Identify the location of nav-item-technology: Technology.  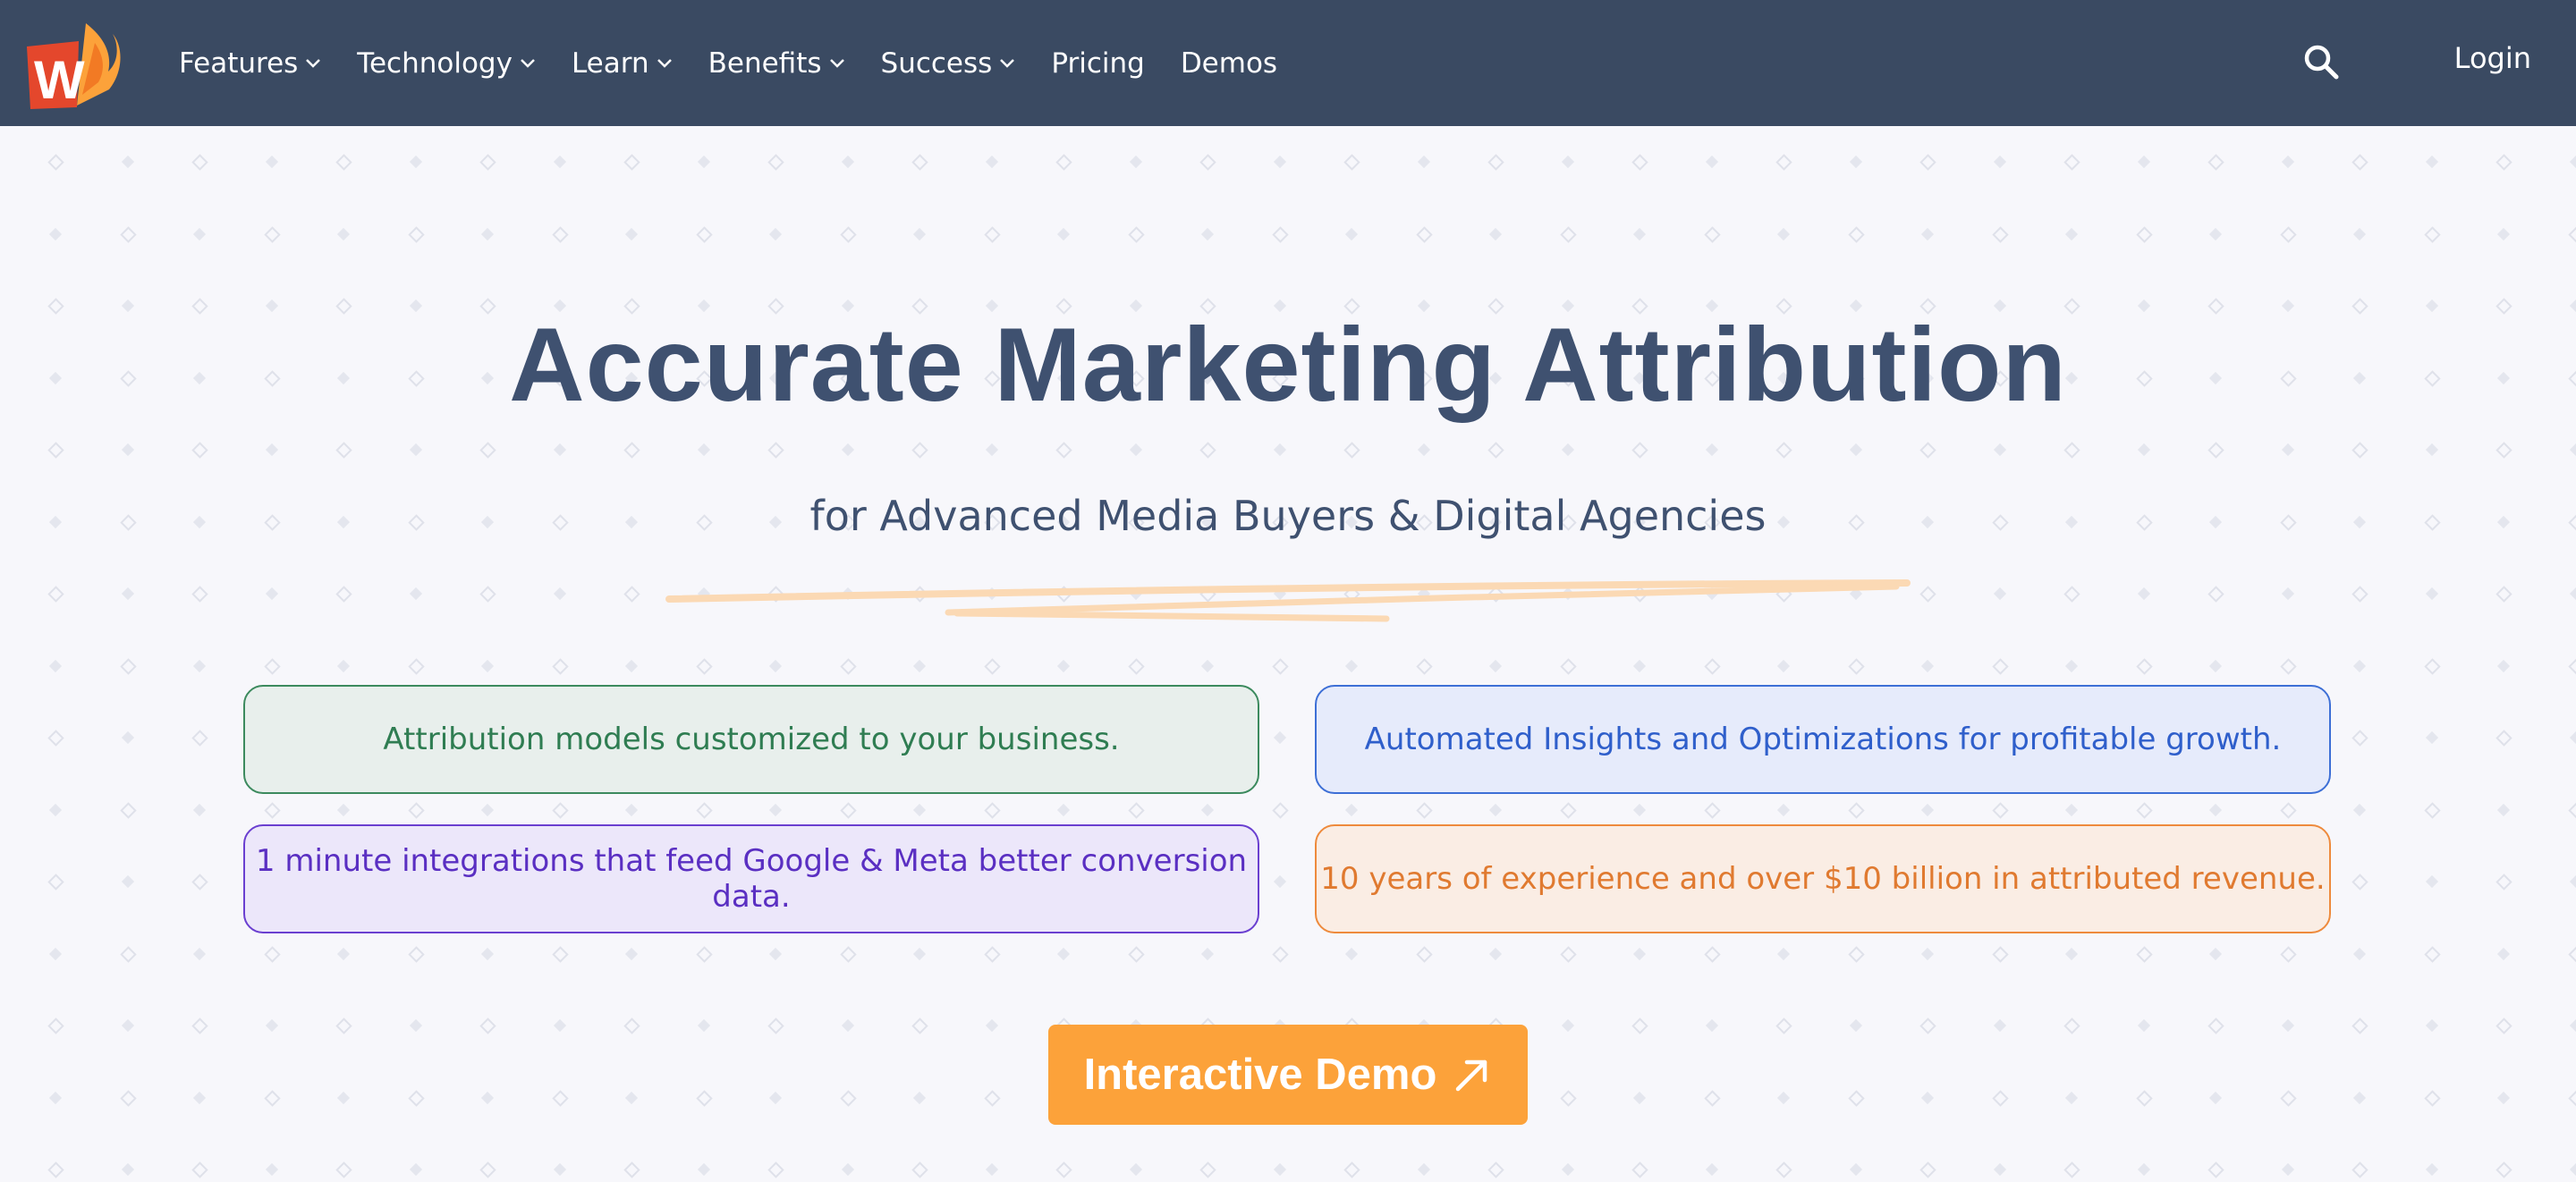
(446, 63).